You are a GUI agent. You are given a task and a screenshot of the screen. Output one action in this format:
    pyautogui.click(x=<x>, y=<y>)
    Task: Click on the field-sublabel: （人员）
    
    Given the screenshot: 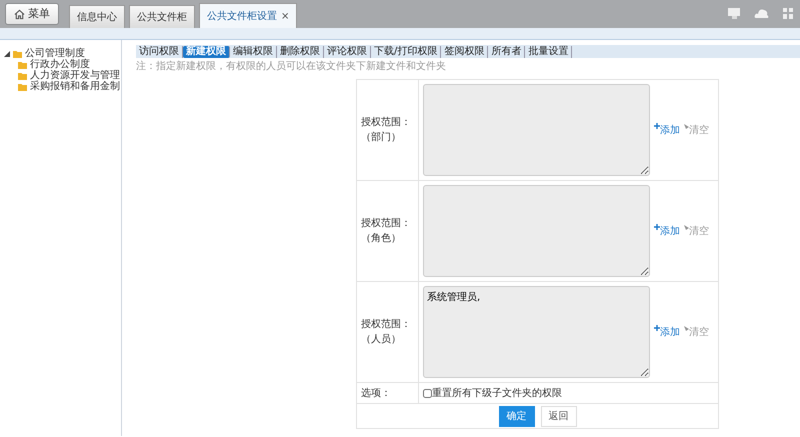 What is the action you would take?
    pyautogui.click(x=381, y=340)
    